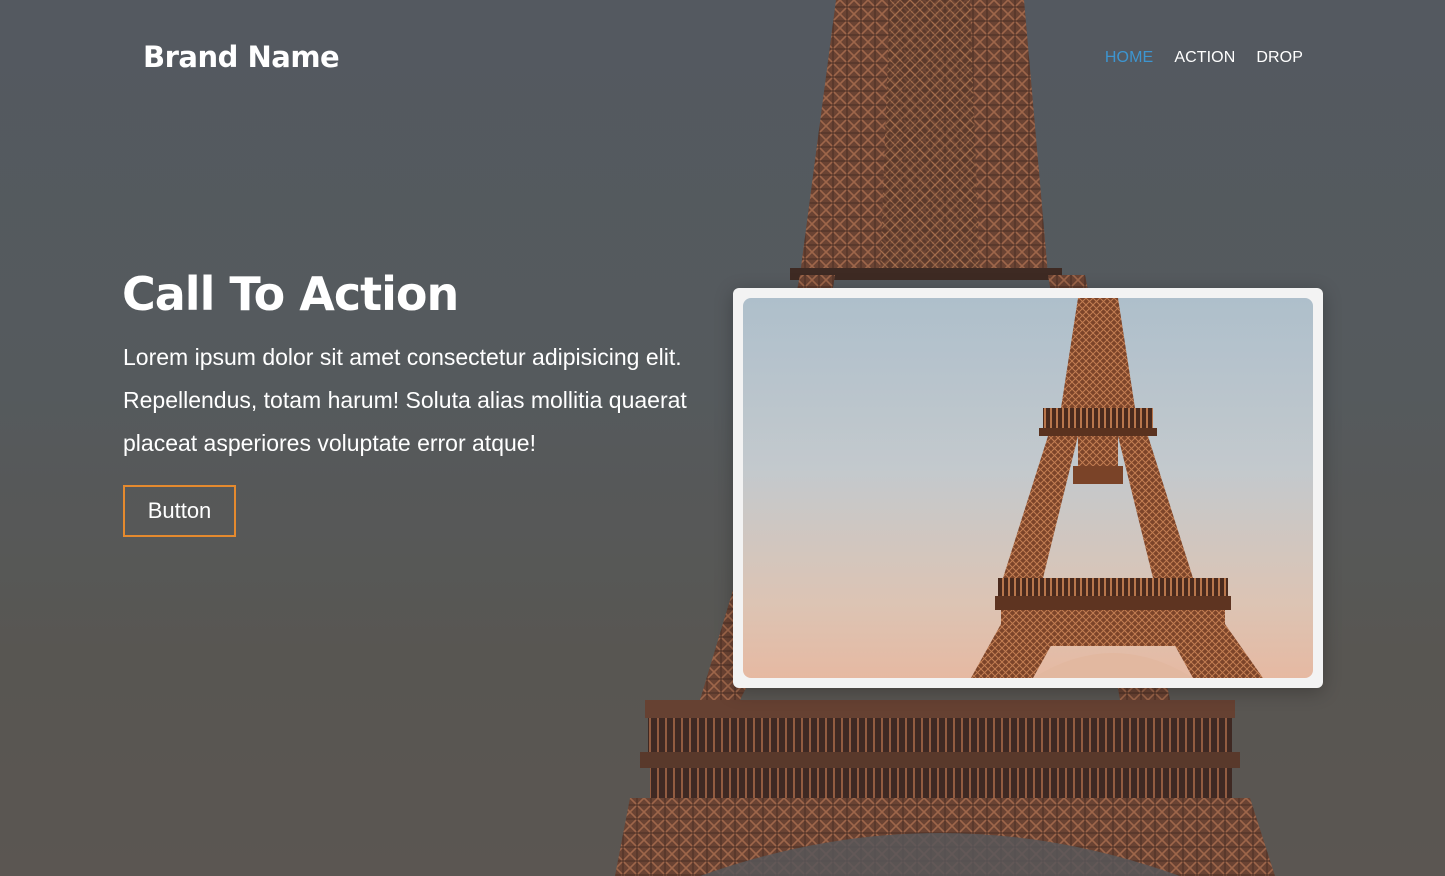  What do you see at coordinates (722, 59) in the screenshot?
I see `navbar: Brand Name HOME ACTION DROP` at bounding box center [722, 59].